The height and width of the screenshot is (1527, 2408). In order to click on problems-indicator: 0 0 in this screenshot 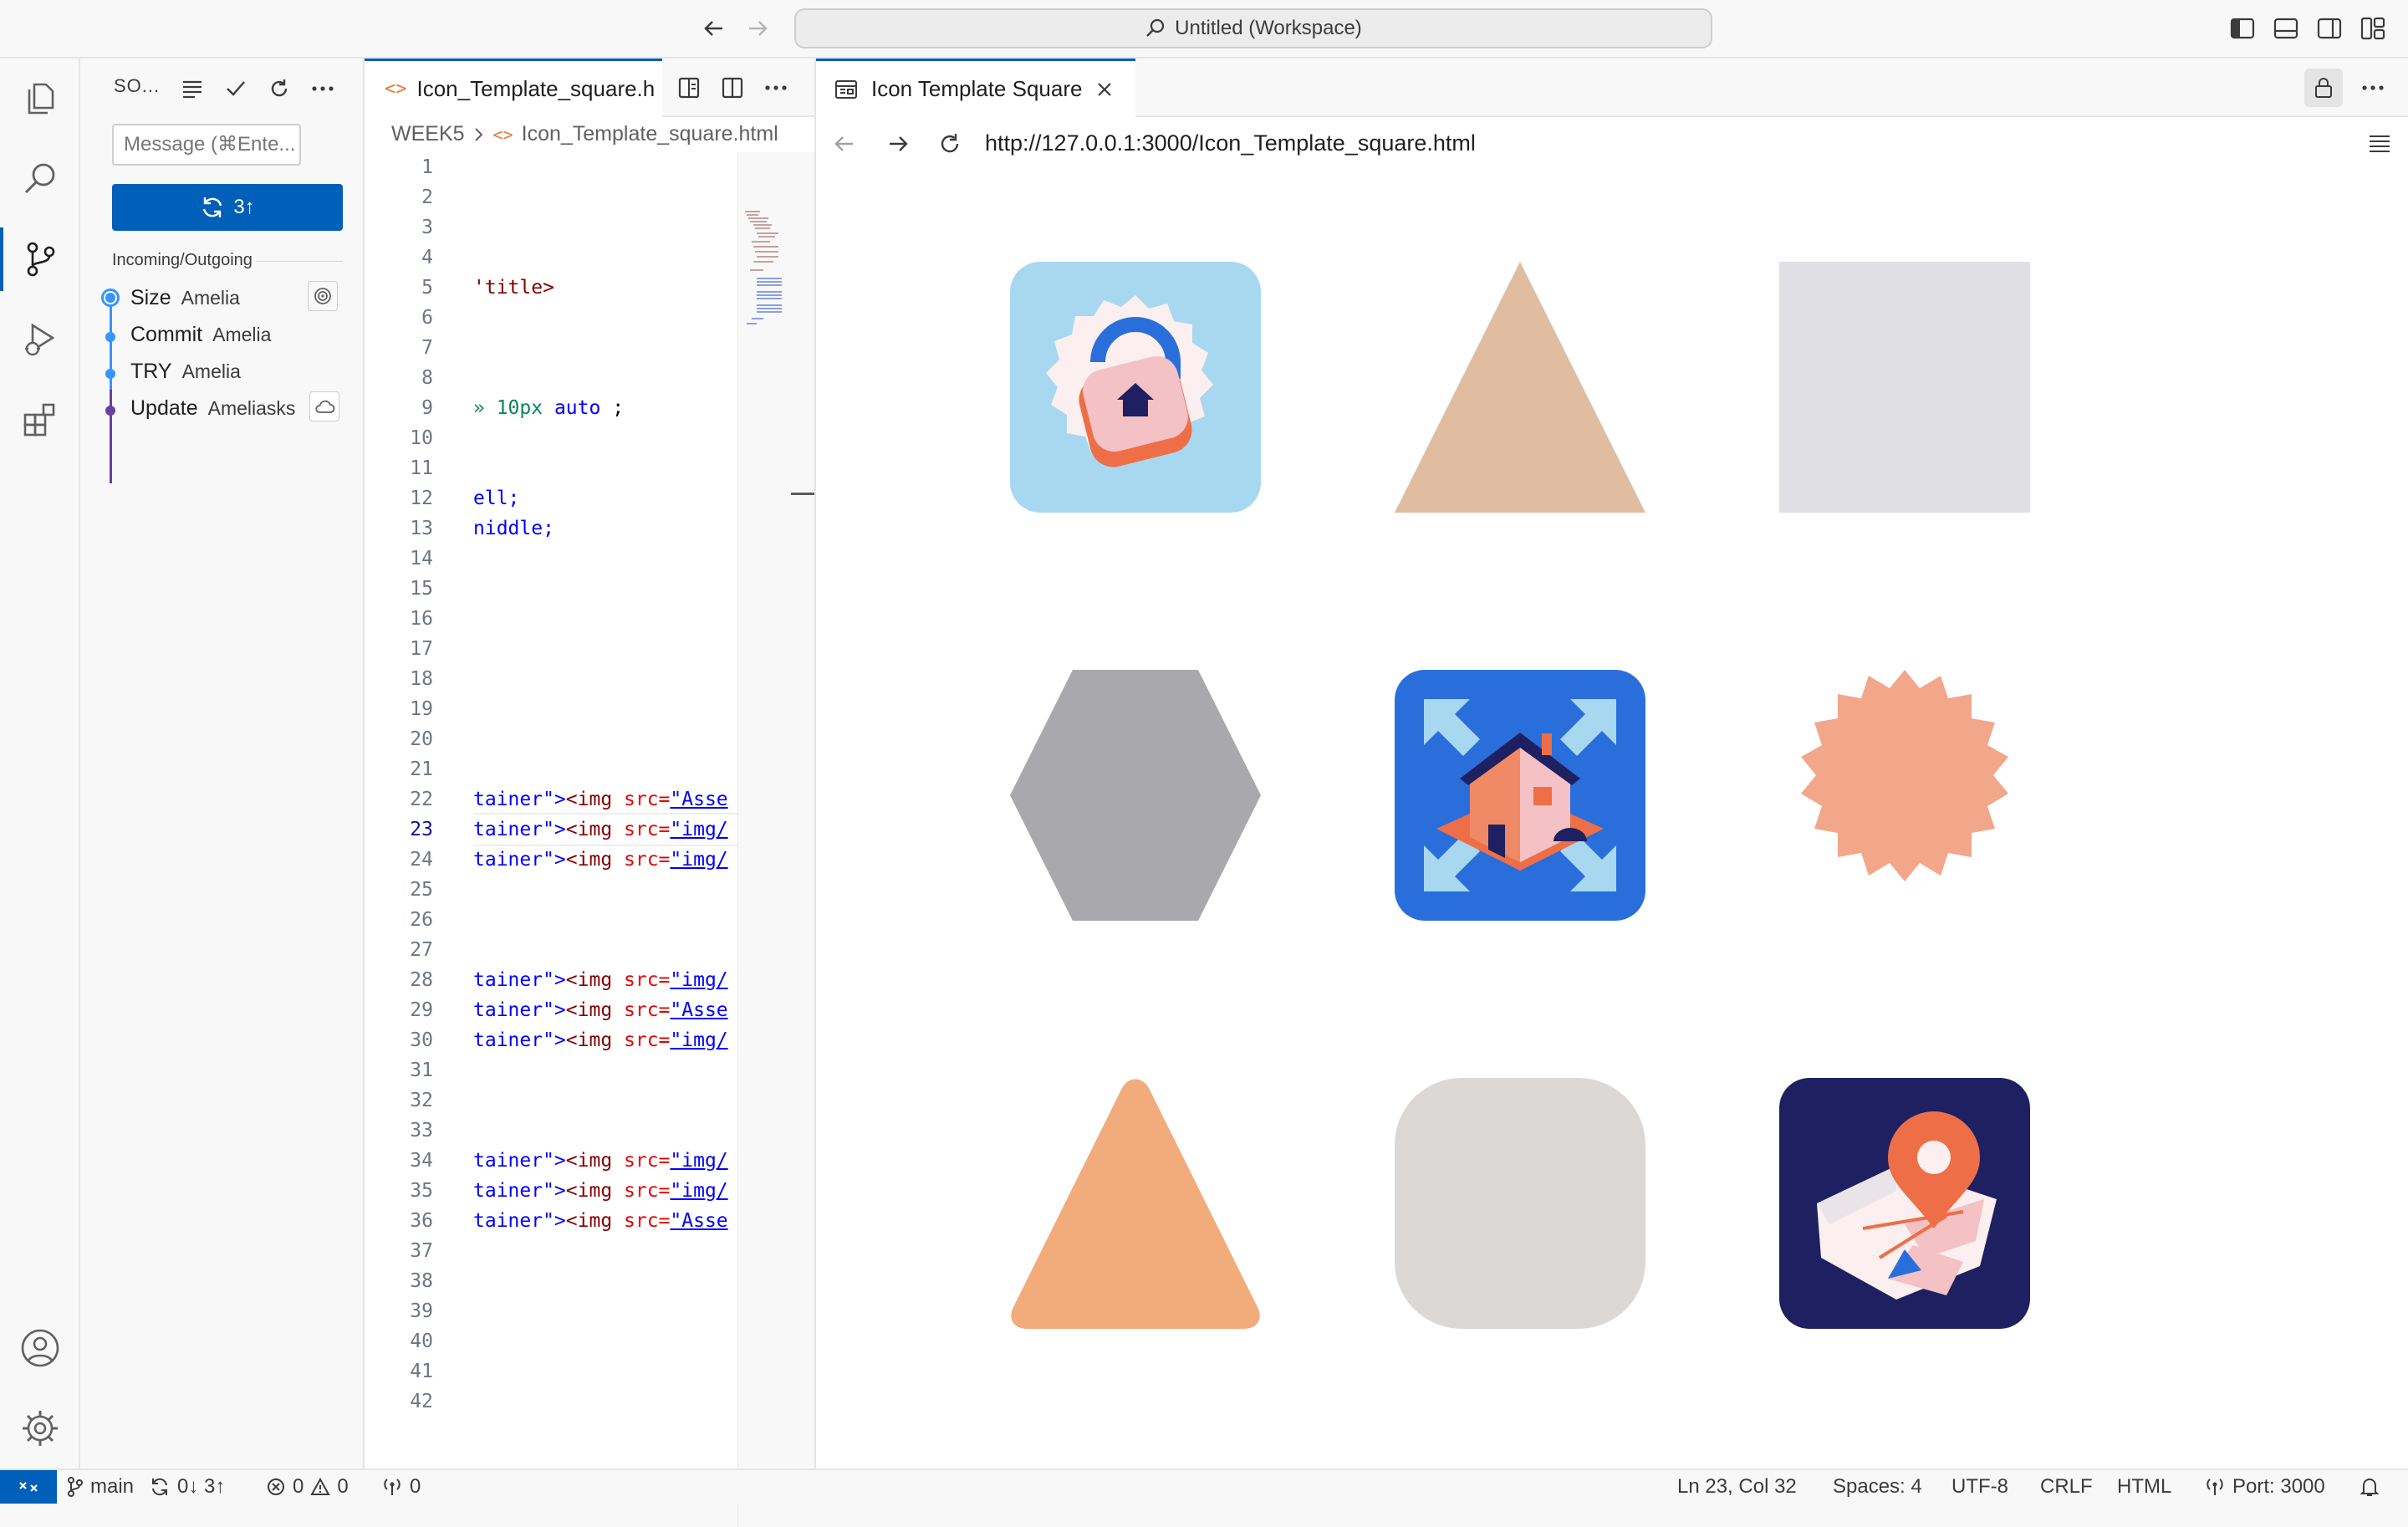, I will do `click(307, 1487)`.